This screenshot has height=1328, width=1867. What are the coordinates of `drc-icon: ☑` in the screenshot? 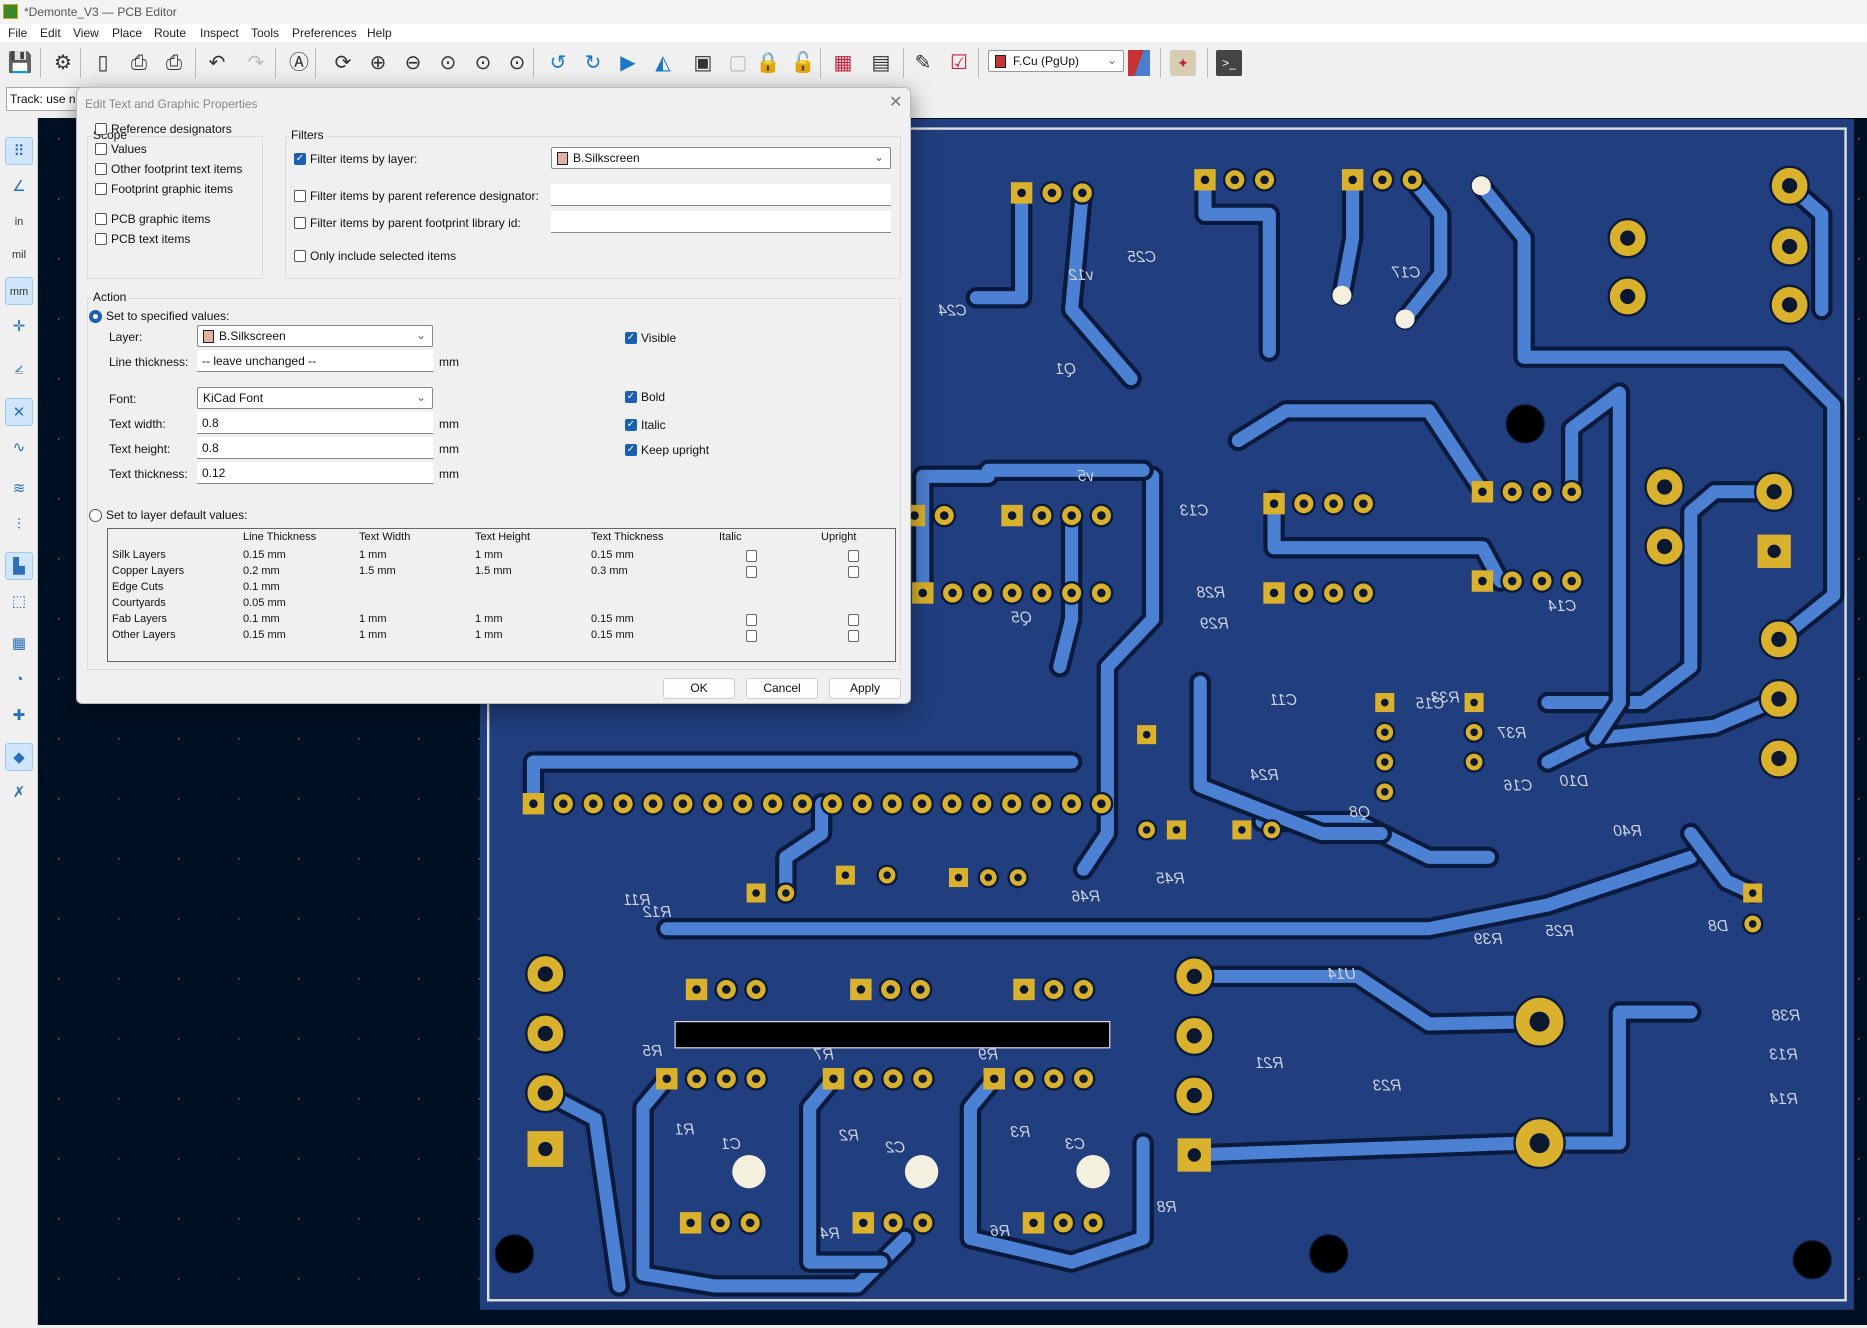 It's located at (959, 63).